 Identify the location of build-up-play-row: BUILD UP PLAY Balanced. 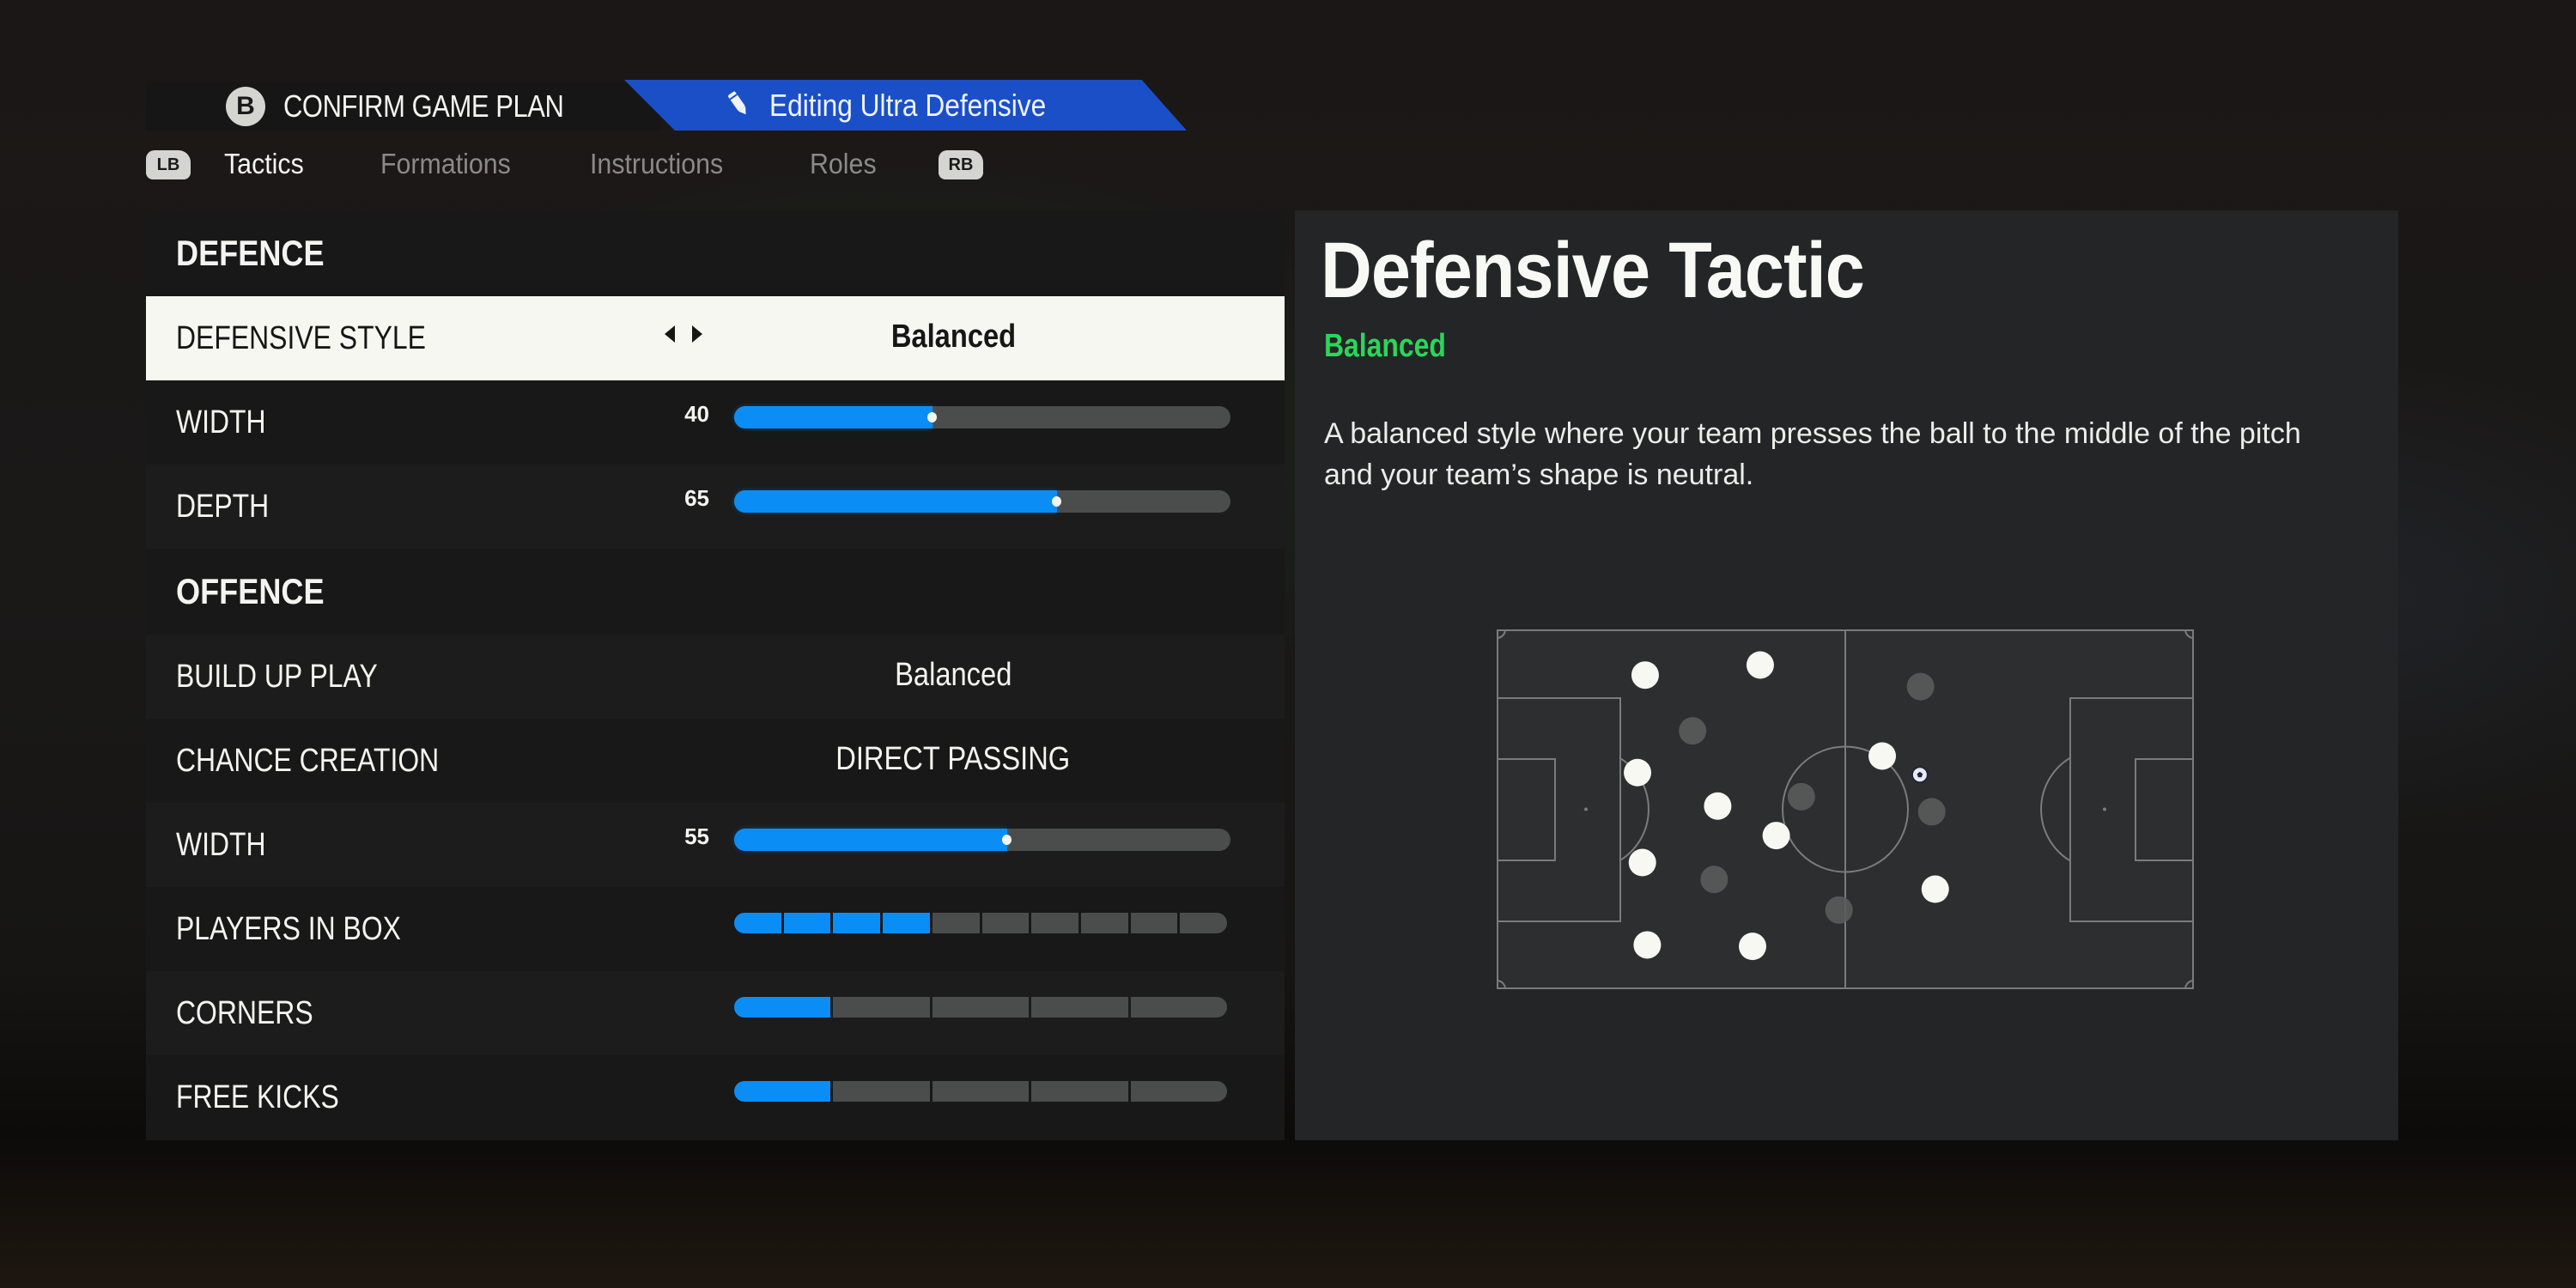
(715, 677).